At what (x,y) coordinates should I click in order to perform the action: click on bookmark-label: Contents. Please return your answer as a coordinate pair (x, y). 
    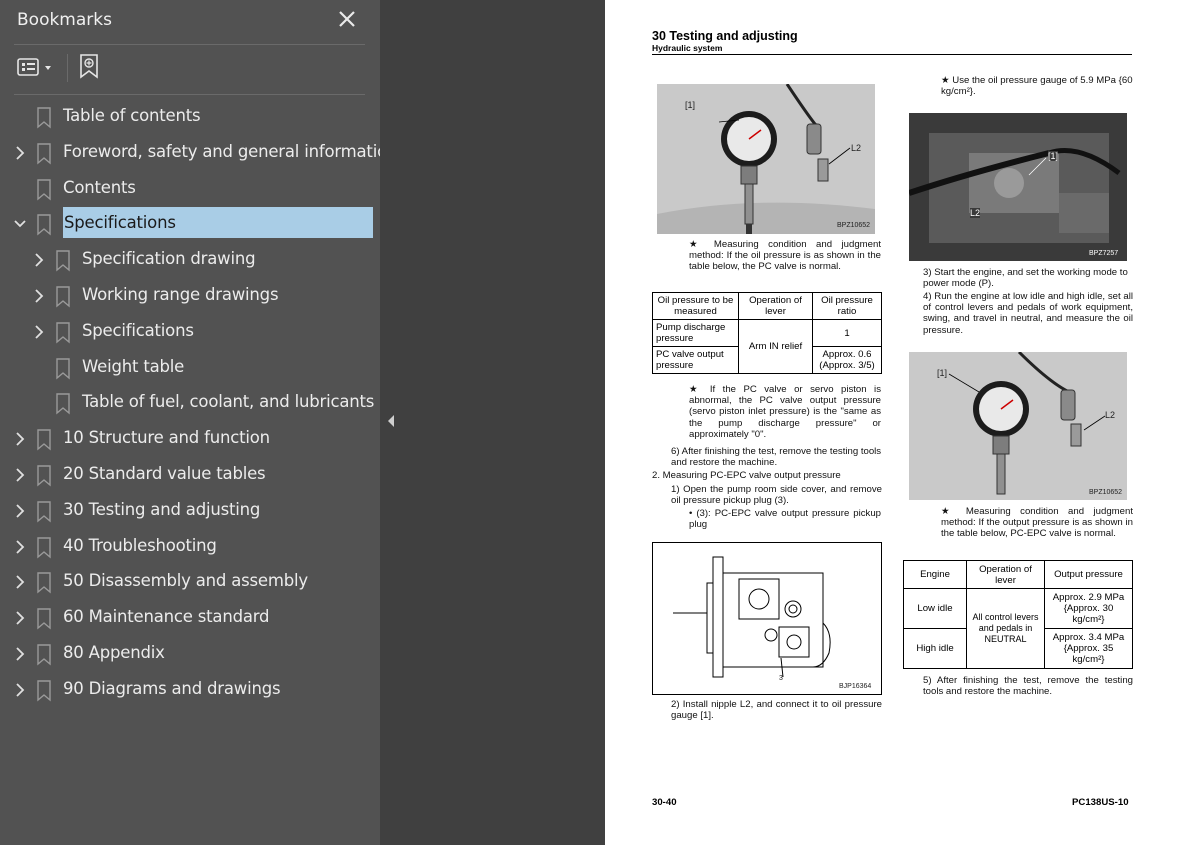
    Looking at the image, I should click on (99, 187).